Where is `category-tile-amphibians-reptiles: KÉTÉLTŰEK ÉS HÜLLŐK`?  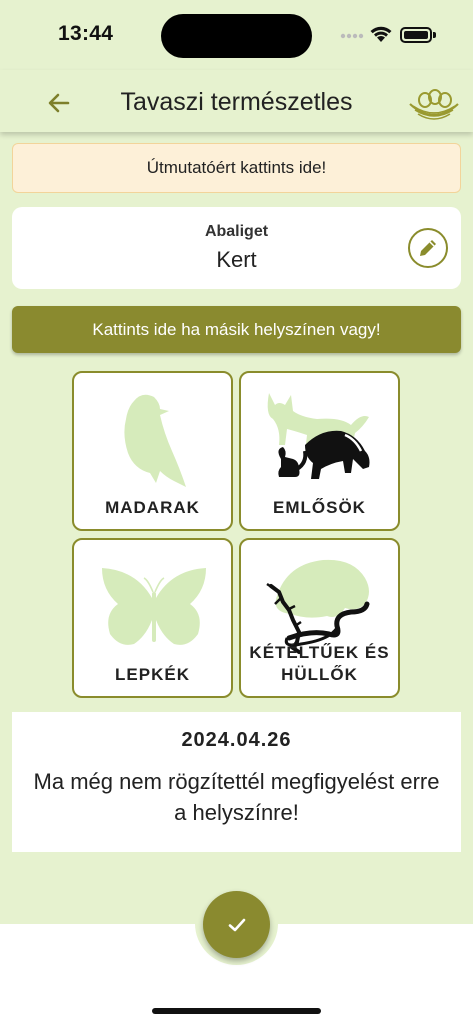 category-tile-amphibians-reptiles: KÉTÉLTŰEK ÉS HÜLLŐK is located at coordinates (319, 618).